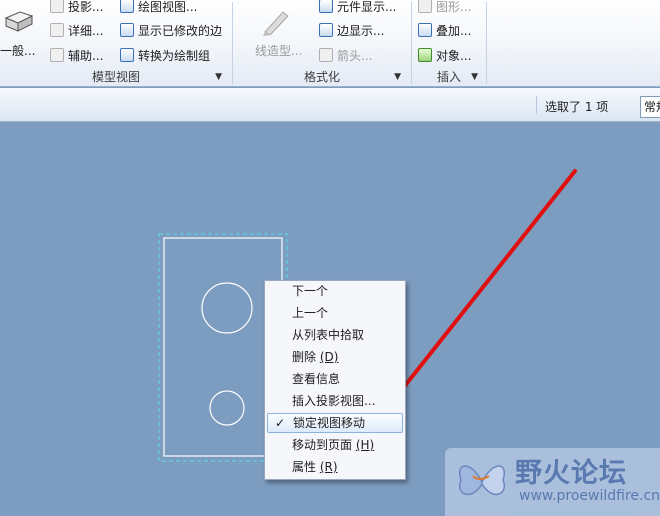  I want to click on show-modified-edges-button: 显示已修改的边, so click(171, 31).